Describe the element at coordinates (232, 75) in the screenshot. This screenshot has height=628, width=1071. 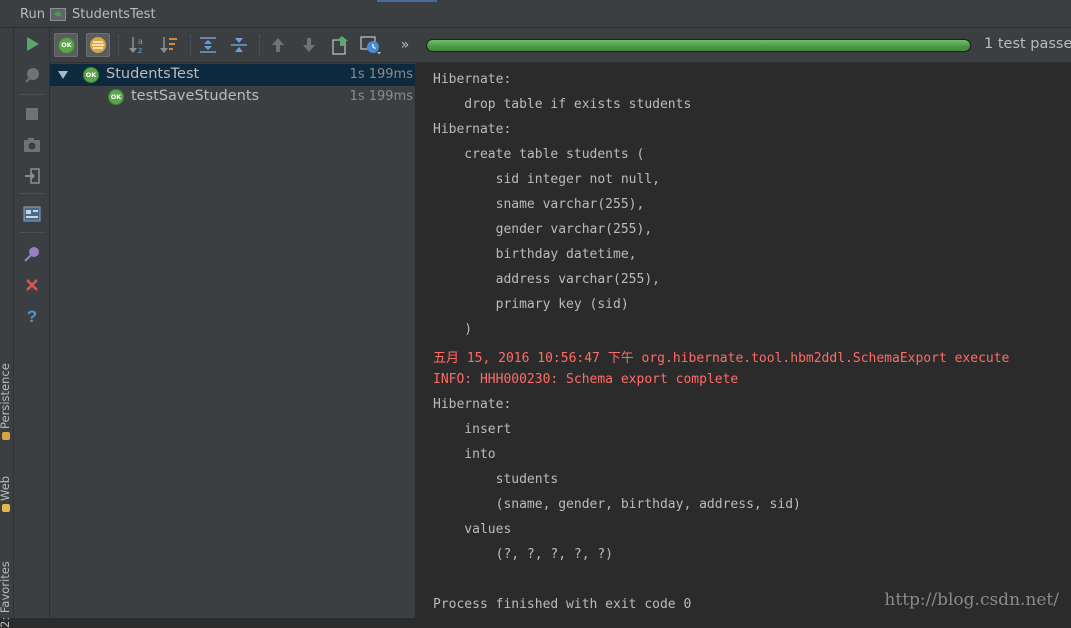
I see `tree-item-students-test: OK StudentsTest 1s 199ms` at that location.